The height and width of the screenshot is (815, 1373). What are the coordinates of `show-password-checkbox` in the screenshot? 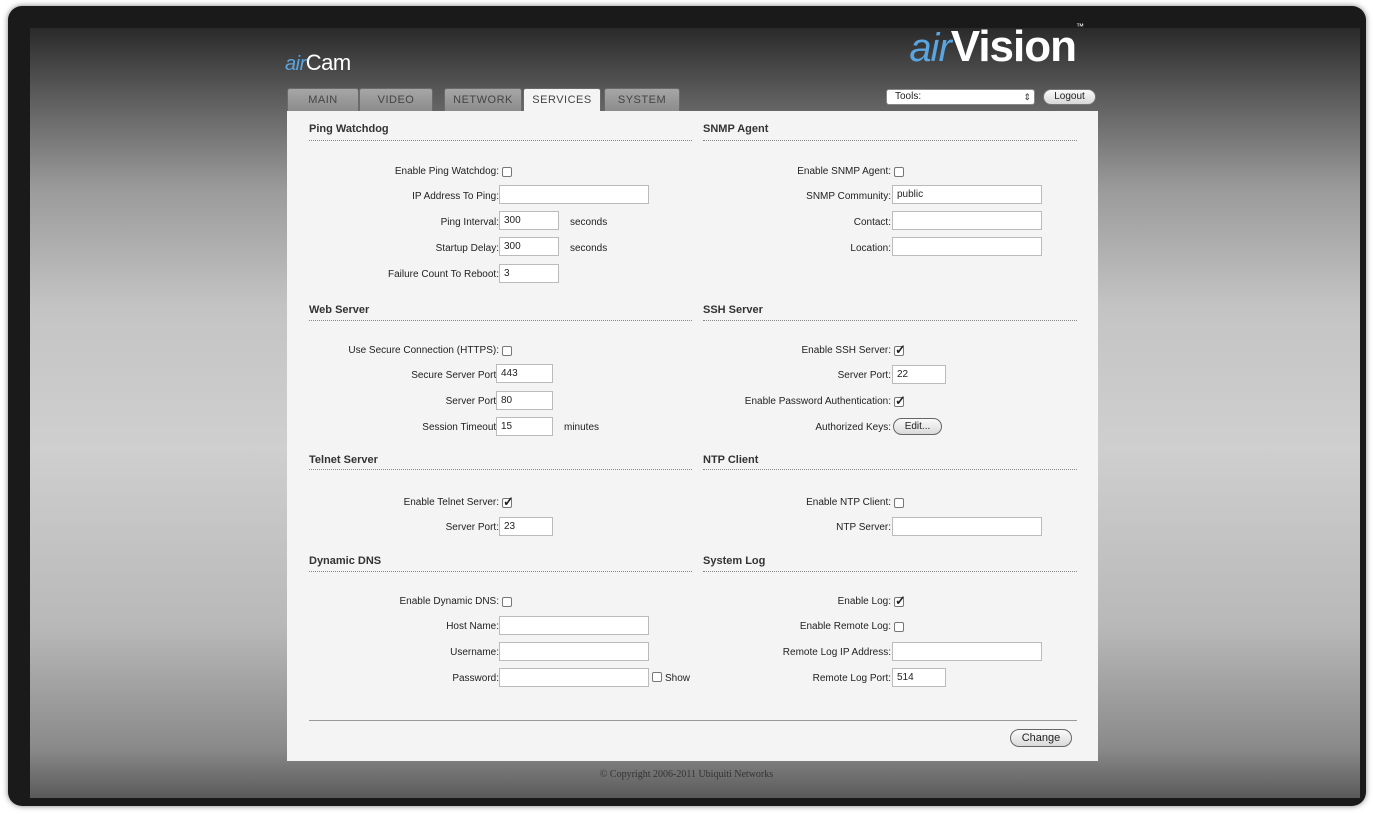 It's located at (657, 677).